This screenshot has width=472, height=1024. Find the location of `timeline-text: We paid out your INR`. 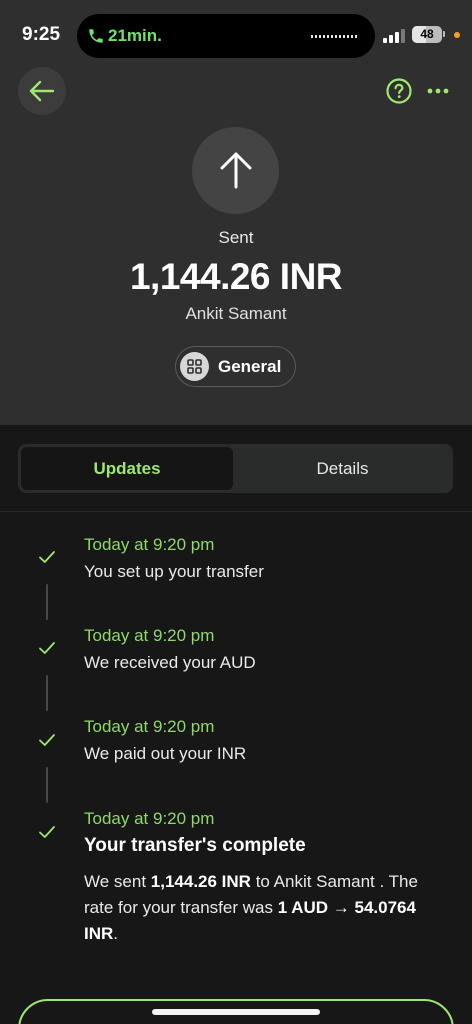

timeline-text: We paid out your INR is located at coordinates (165, 753).